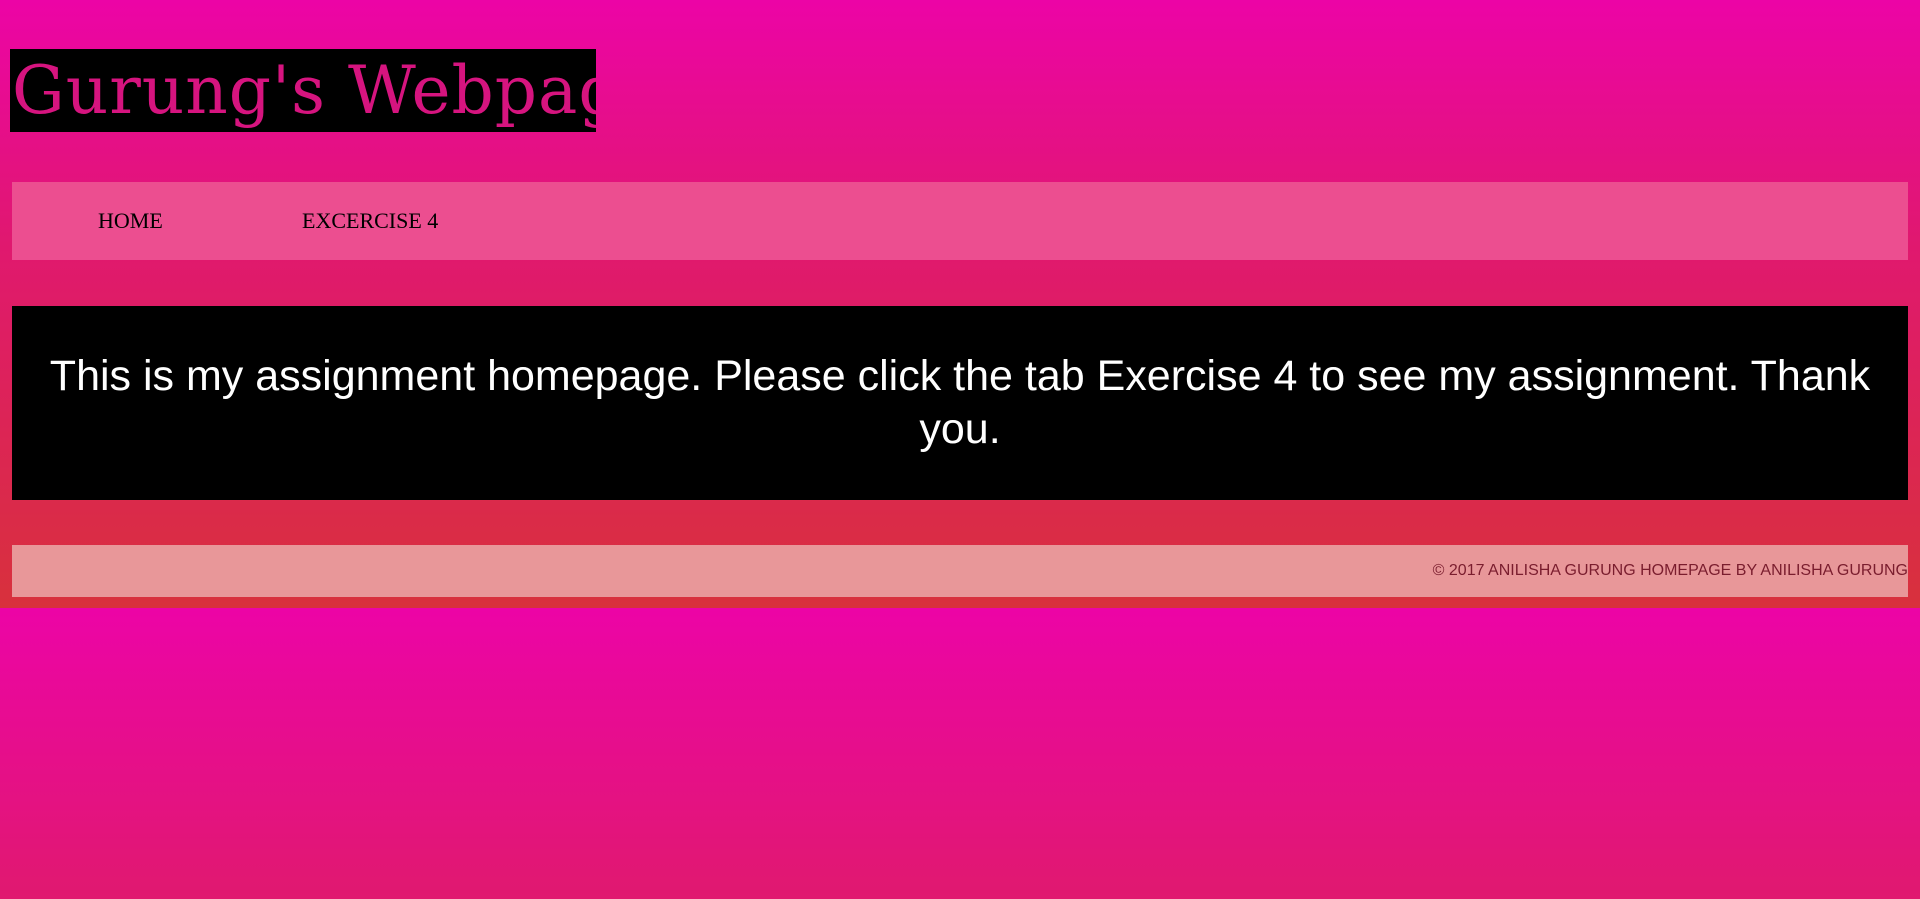 The image size is (1920, 899). I want to click on nav-item-exercise-4: EXCERCISE 4, so click(370, 221).